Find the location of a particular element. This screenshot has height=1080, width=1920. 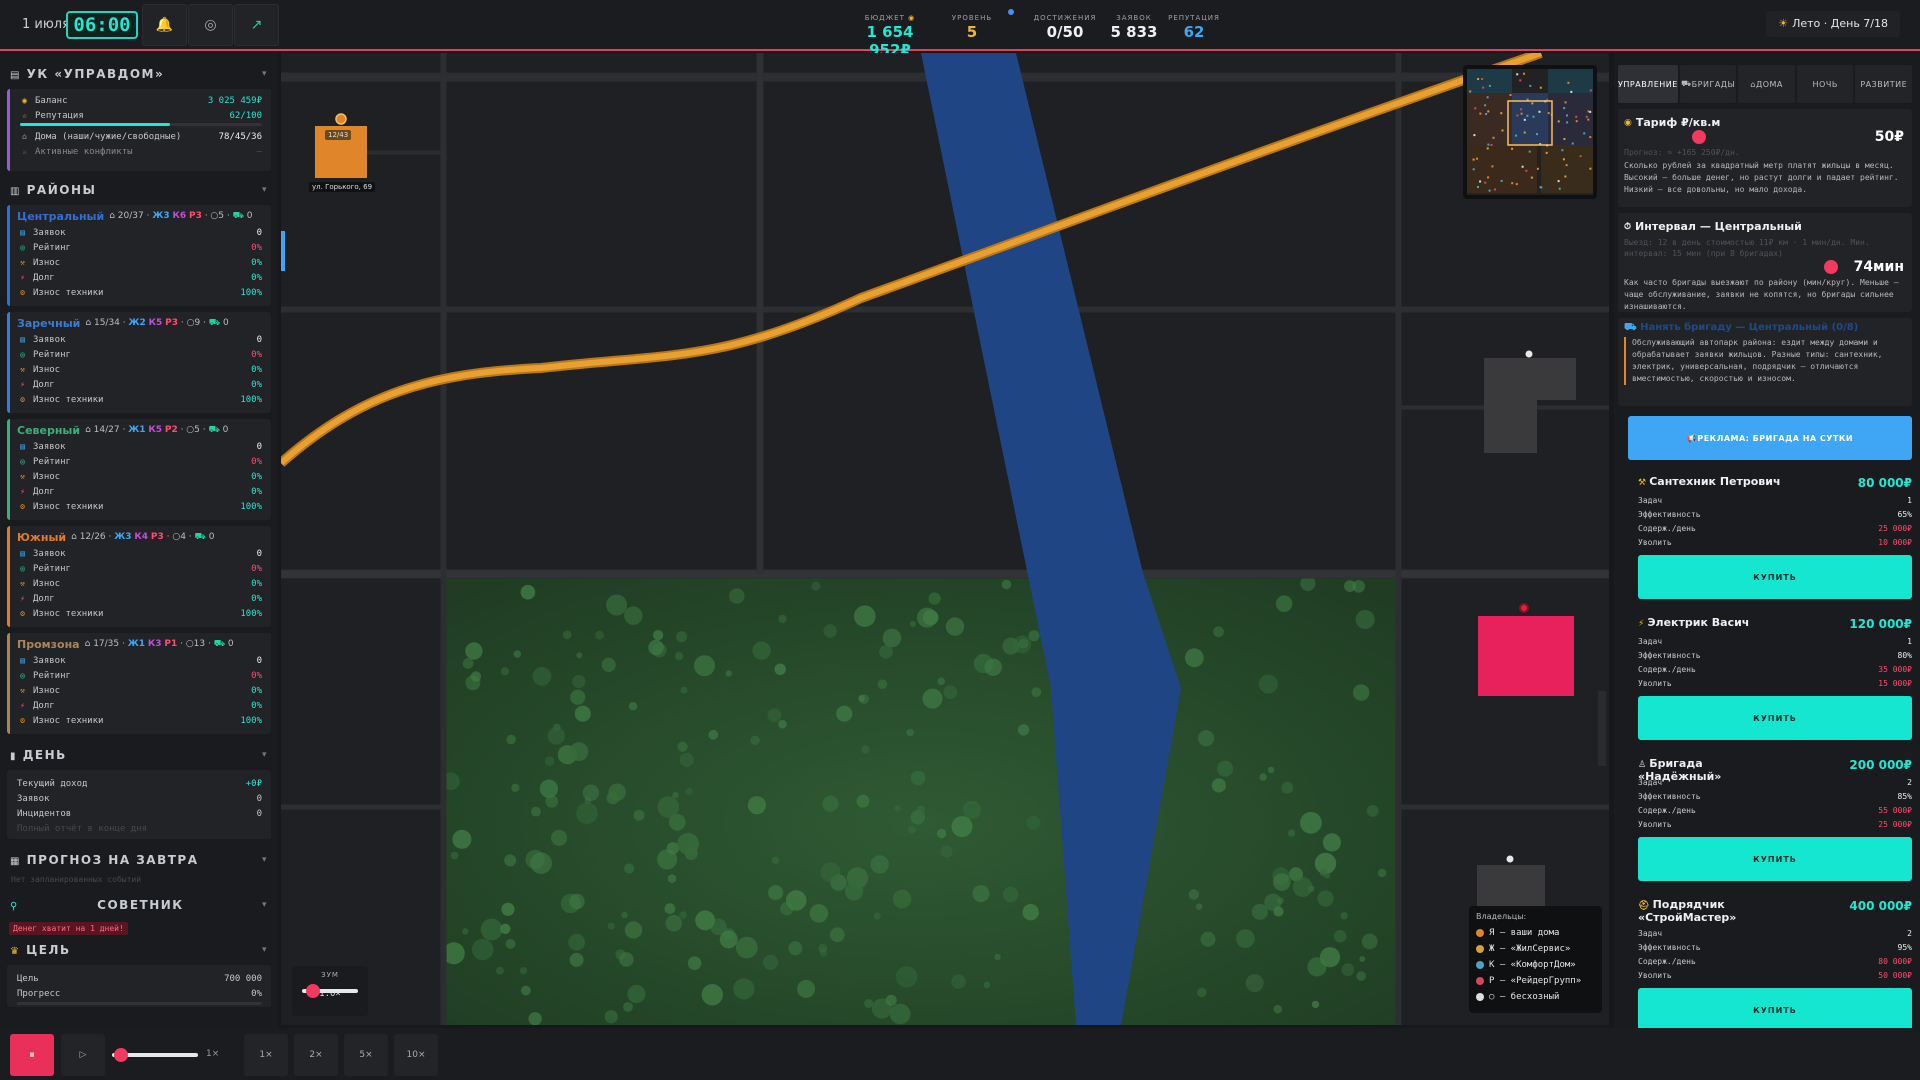

district-stat-key: ▤ Заявок is located at coordinates (41, 554).